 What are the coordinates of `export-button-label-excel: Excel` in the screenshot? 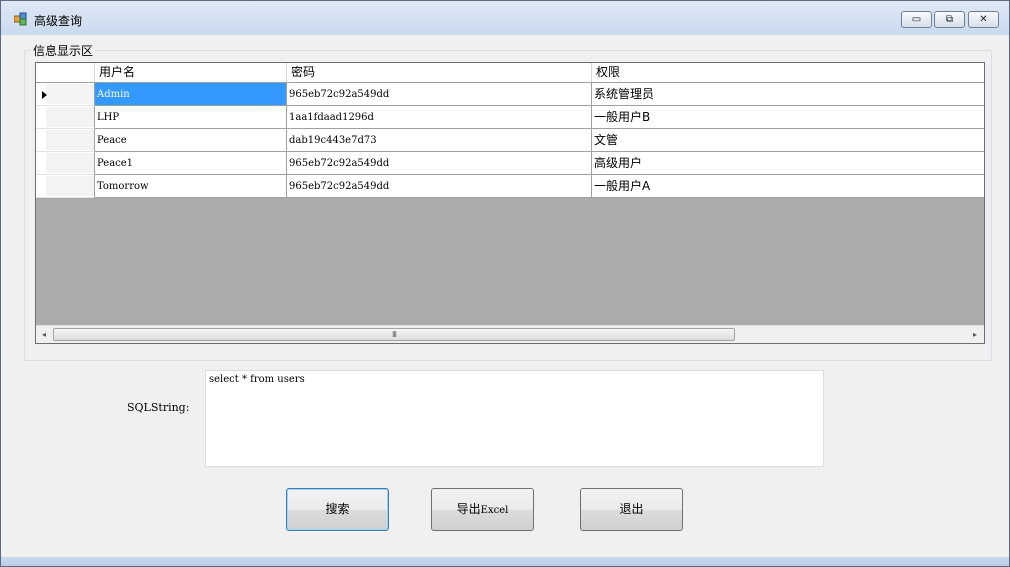 It's located at (494, 510).